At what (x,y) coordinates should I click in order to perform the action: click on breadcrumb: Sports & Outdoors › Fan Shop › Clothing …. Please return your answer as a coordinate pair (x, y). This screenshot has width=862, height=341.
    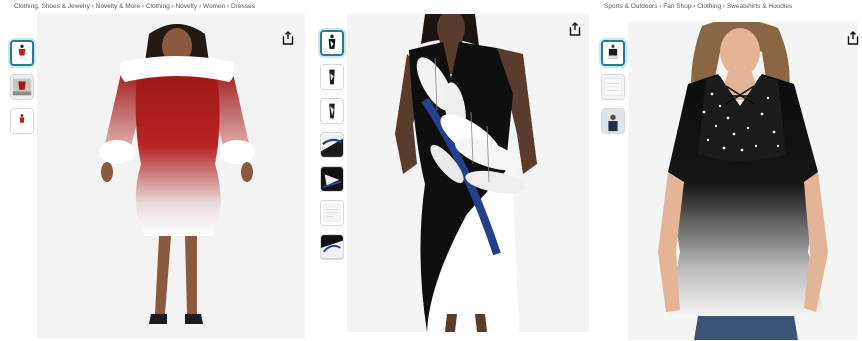
    Looking at the image, I should click on (698, 6).